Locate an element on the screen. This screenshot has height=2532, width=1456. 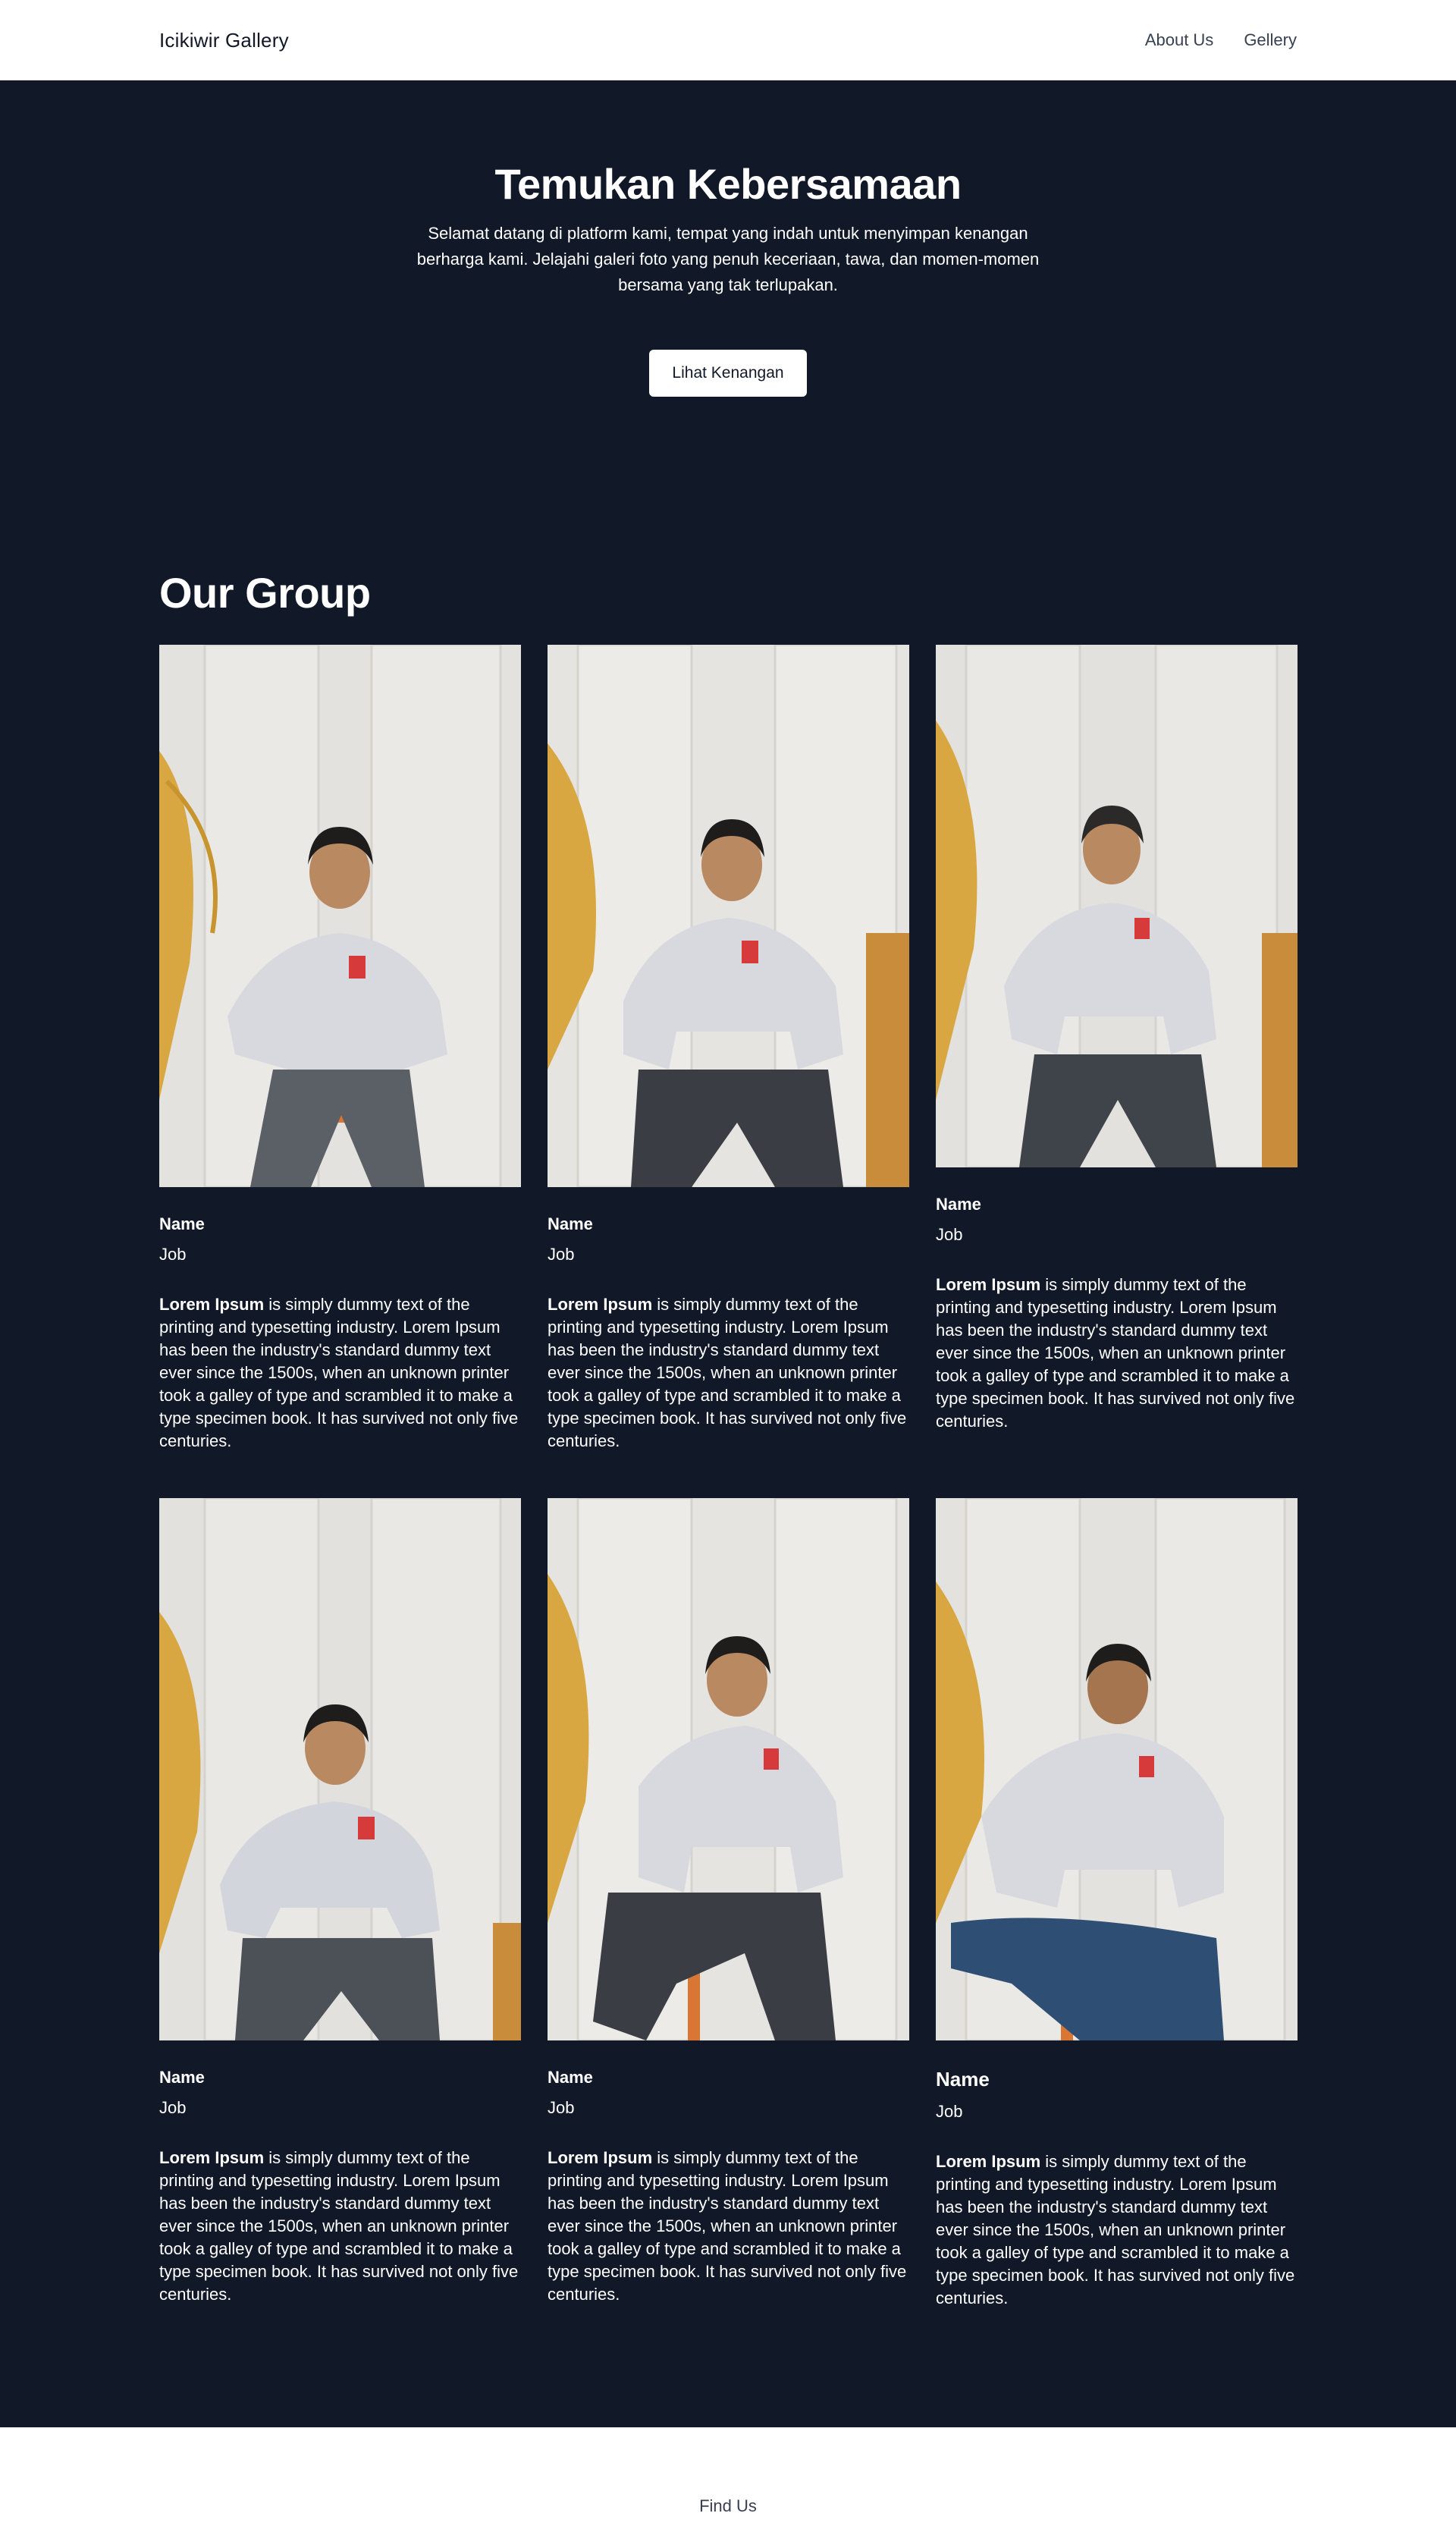
navbar-container: Icikiwir Gallery About Us Gellery is located at coordinates (728, 40).